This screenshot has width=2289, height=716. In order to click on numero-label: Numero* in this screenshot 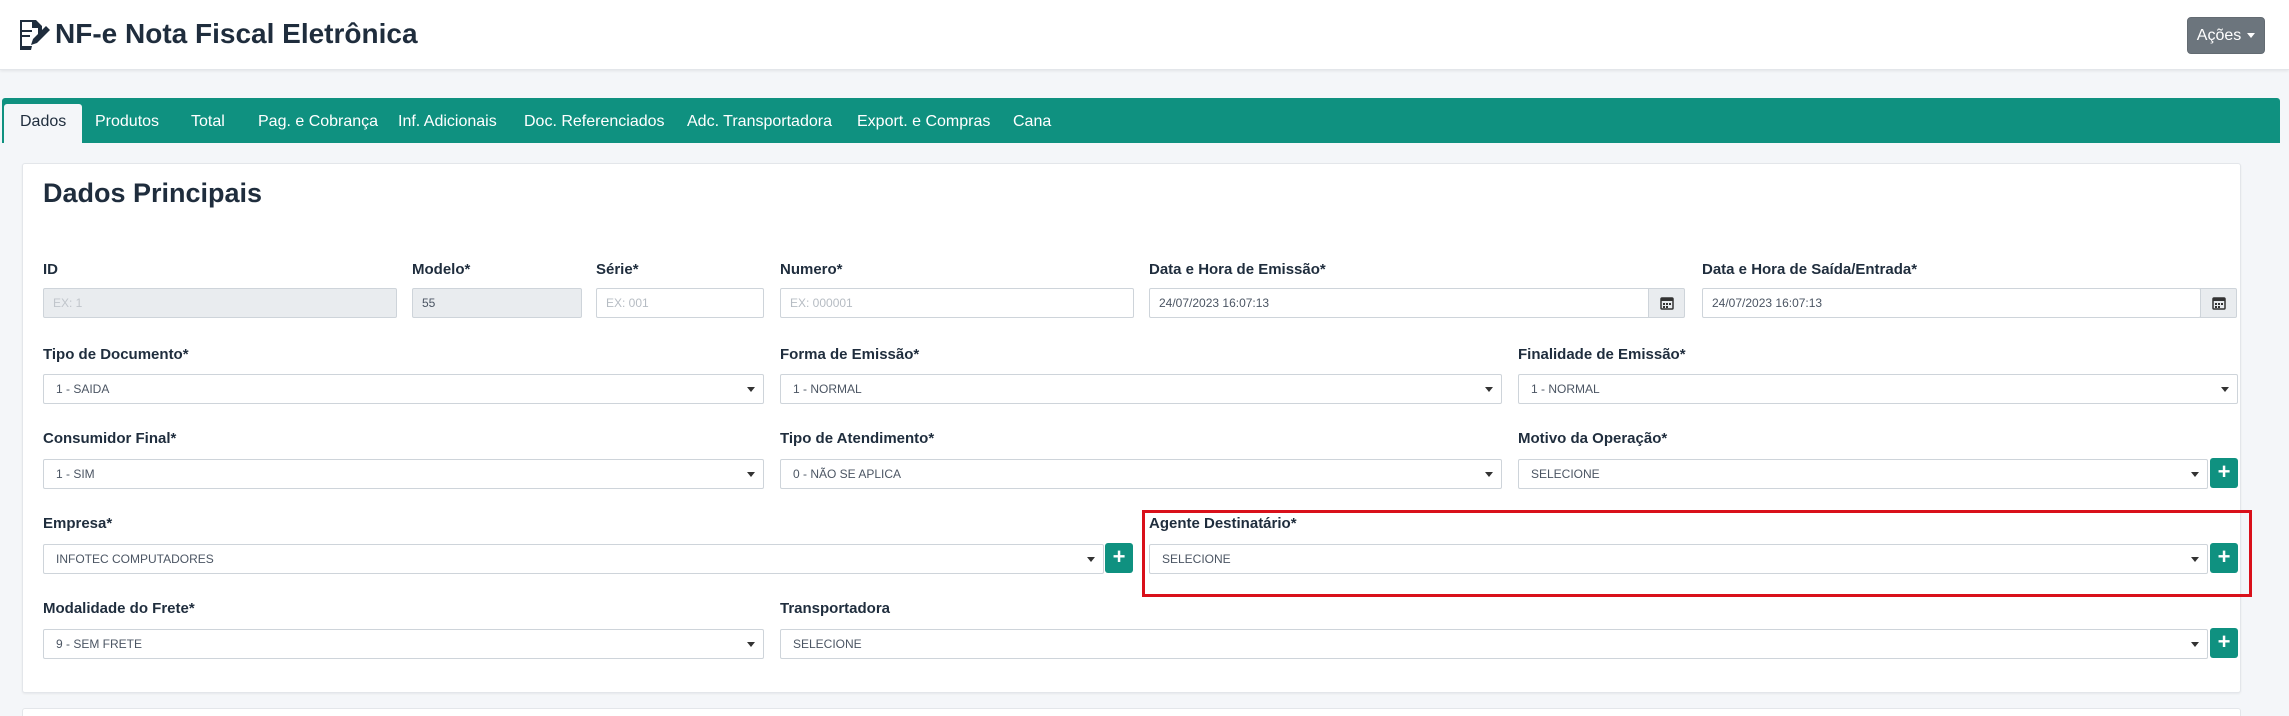, I will do `click(811, 269)`.